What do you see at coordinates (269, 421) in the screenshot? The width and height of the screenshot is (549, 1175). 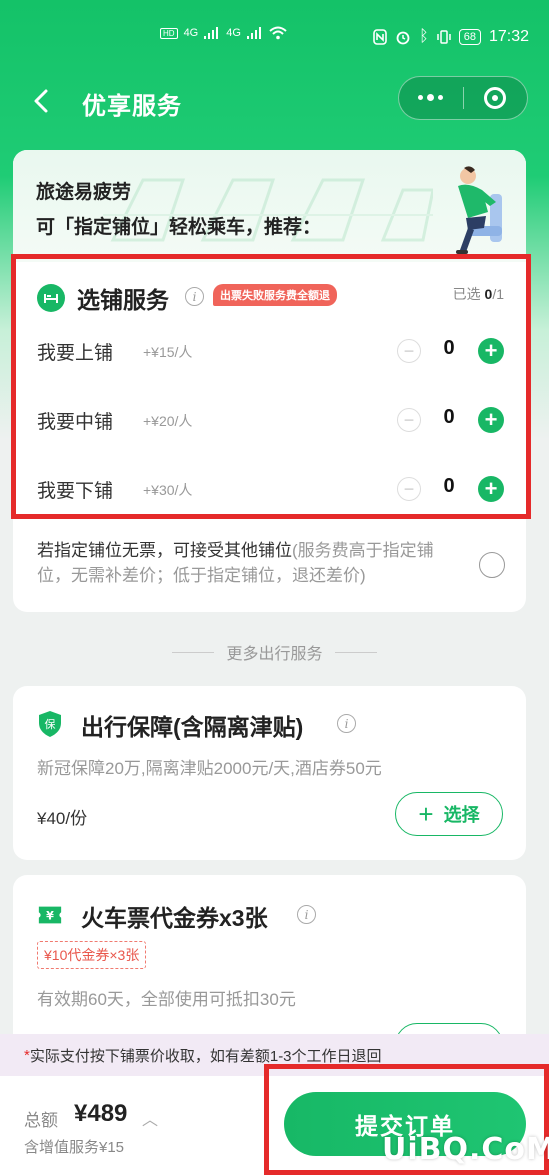 I see `berth-row-middle: 我要中铺 +¥20/人 − 0 +` at bounding box center [269, 421].